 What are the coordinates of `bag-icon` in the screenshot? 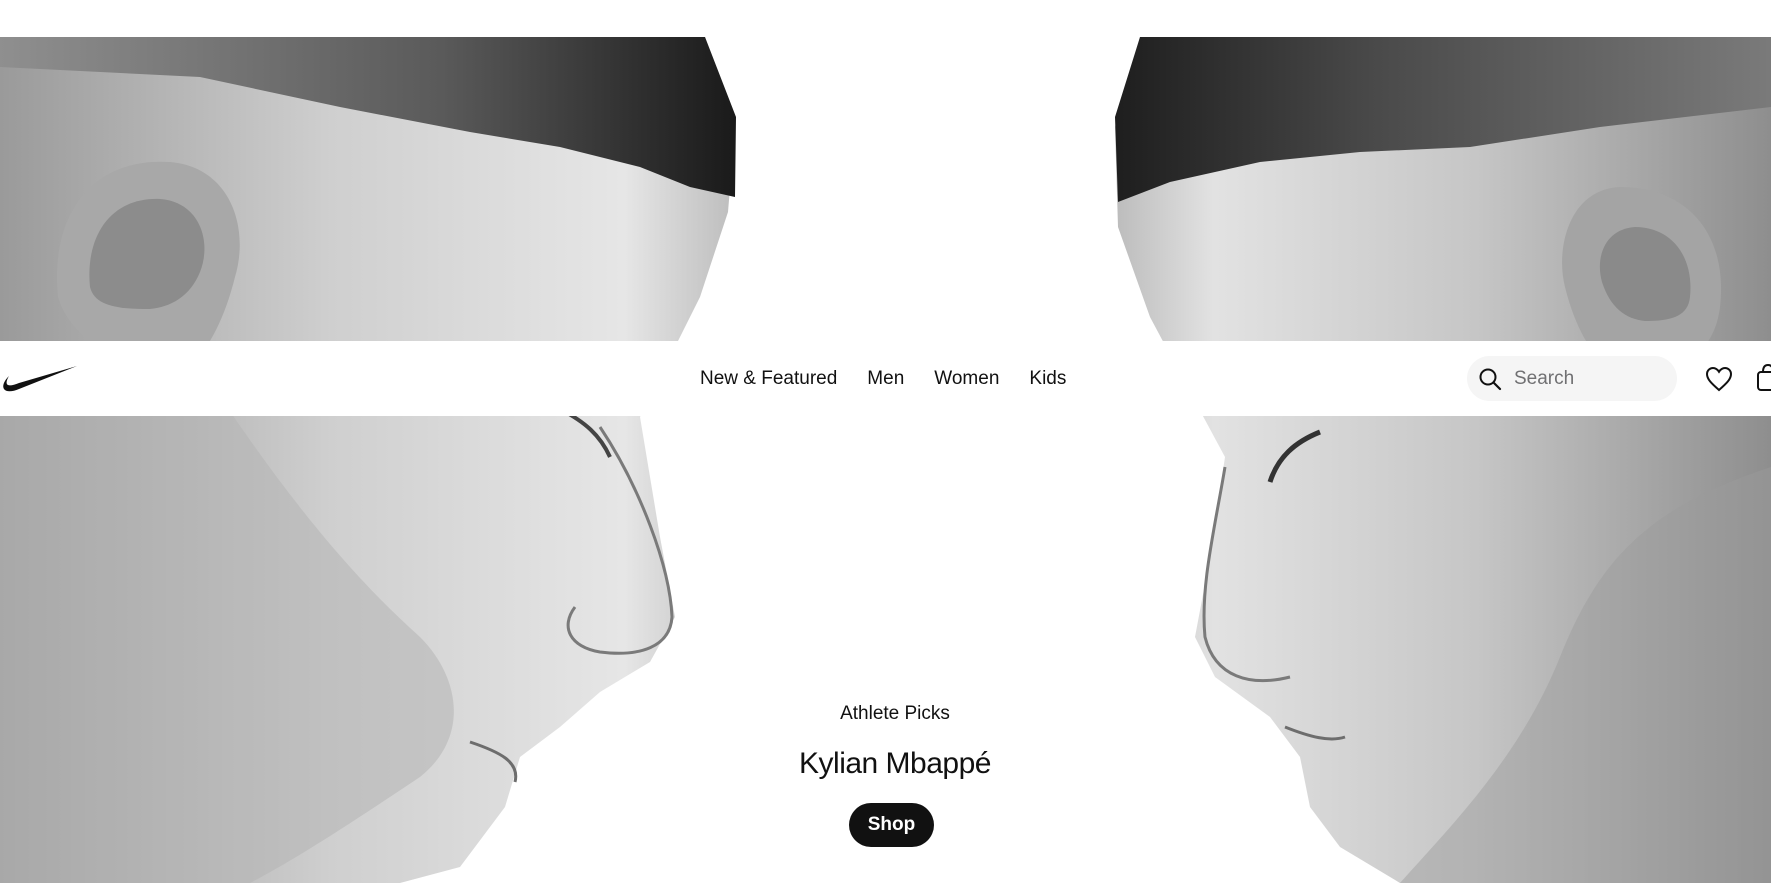 It's located at (1764, 377).